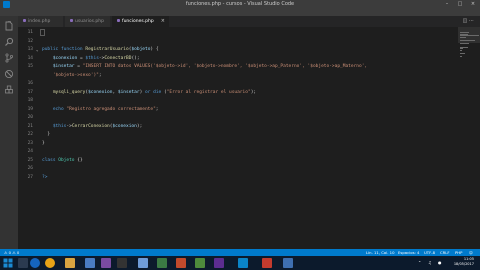 The height and width of the screenshot is (270, 480). What do you see at coordinates (408, 252) in the screenshot?
I see `indentation: Espacios: 4` at bounding box center [408, 252].